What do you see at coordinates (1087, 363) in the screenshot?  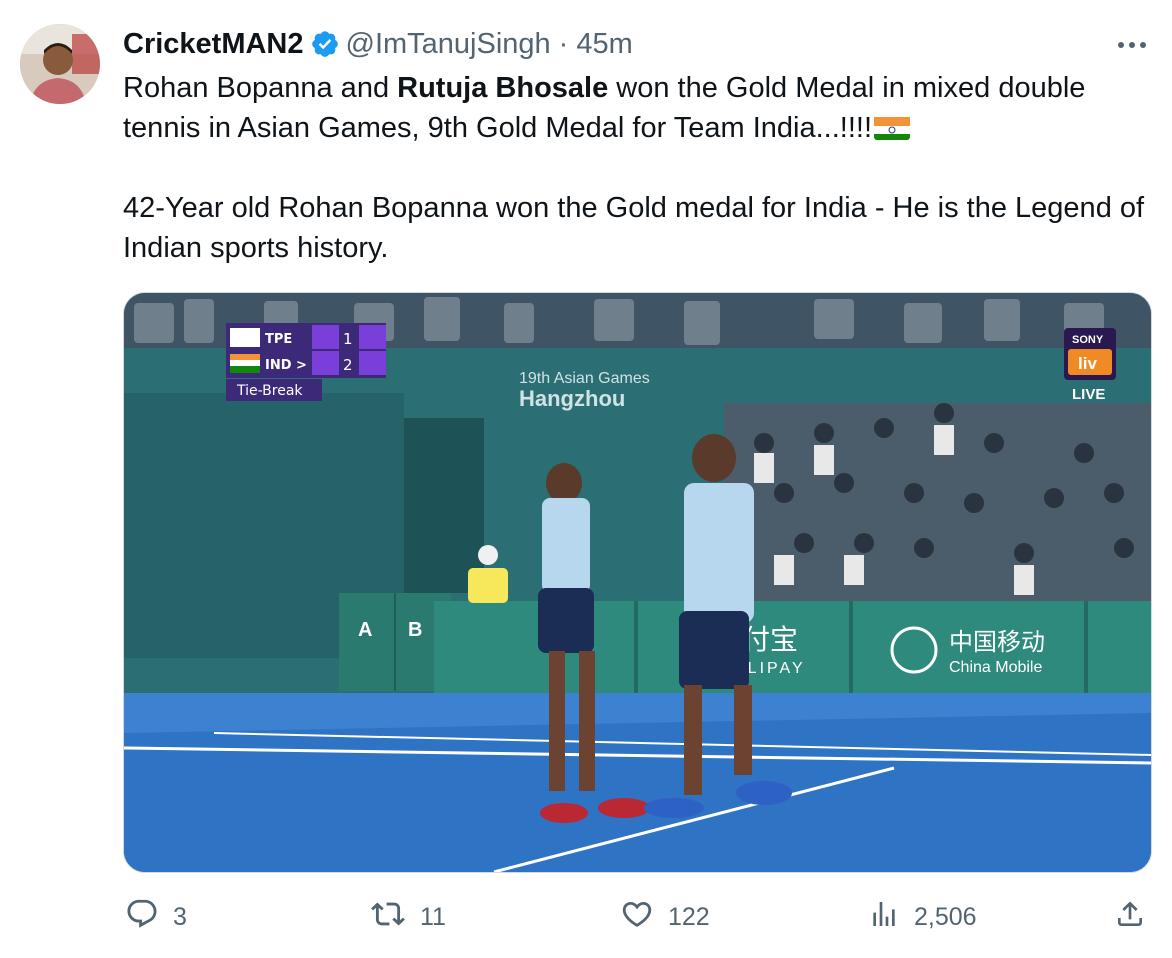 I see `broadcaster-sub: liv` at bounding box center [1087, 363].